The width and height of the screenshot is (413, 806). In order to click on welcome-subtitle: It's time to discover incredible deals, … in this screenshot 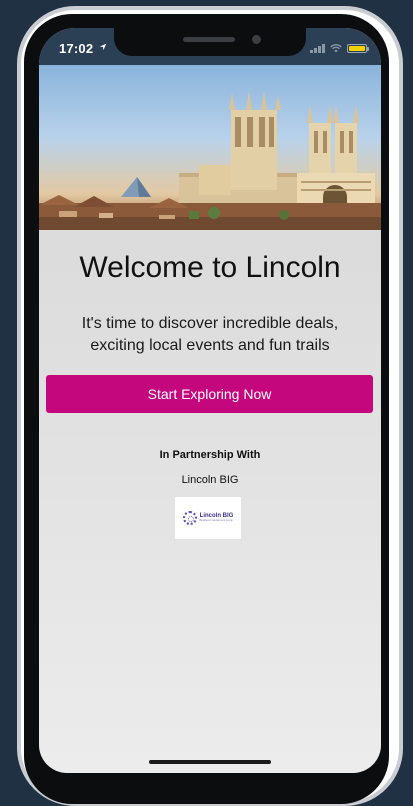, I will do `click(210, 334)`.